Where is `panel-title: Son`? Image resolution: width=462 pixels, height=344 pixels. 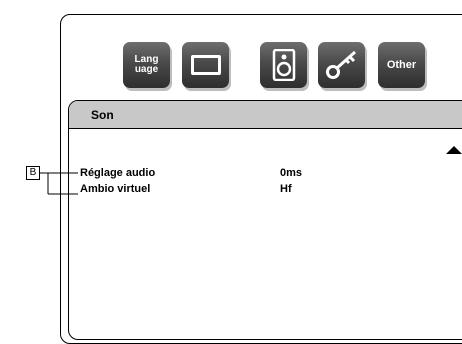 panel-title: Son is located at coordinates (102, 115).